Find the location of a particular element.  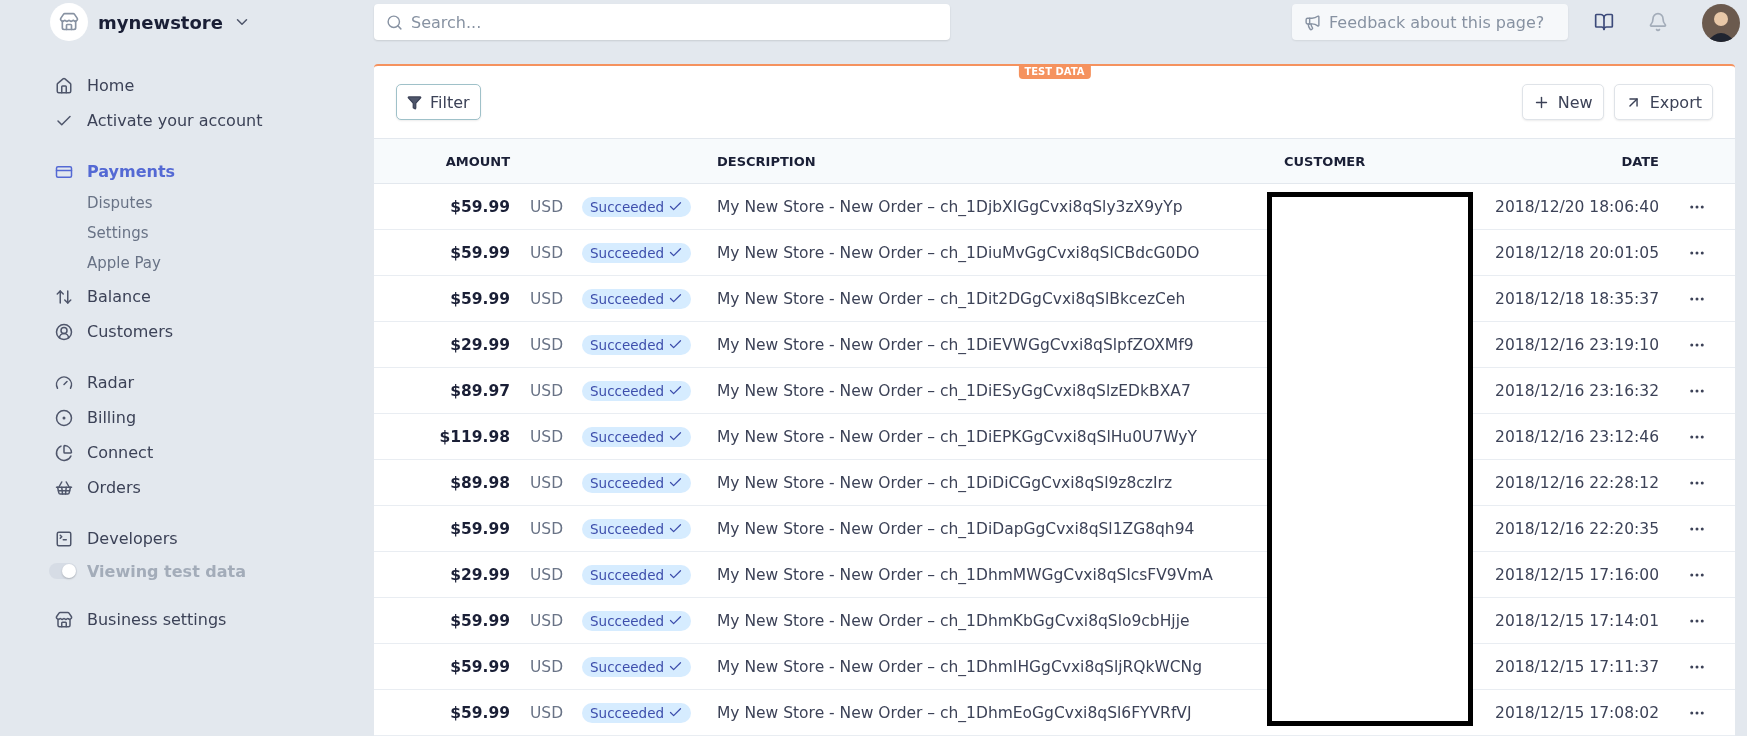

sidebar-subitem: Settings is located at coordinates (230, 233).